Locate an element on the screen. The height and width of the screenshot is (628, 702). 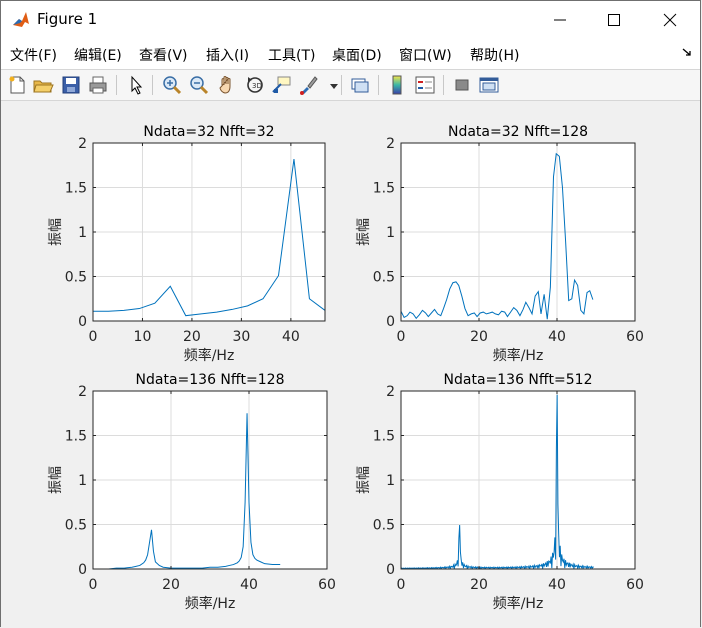
rotate-3d-icon: 3D is located at coordinates (255, 85).